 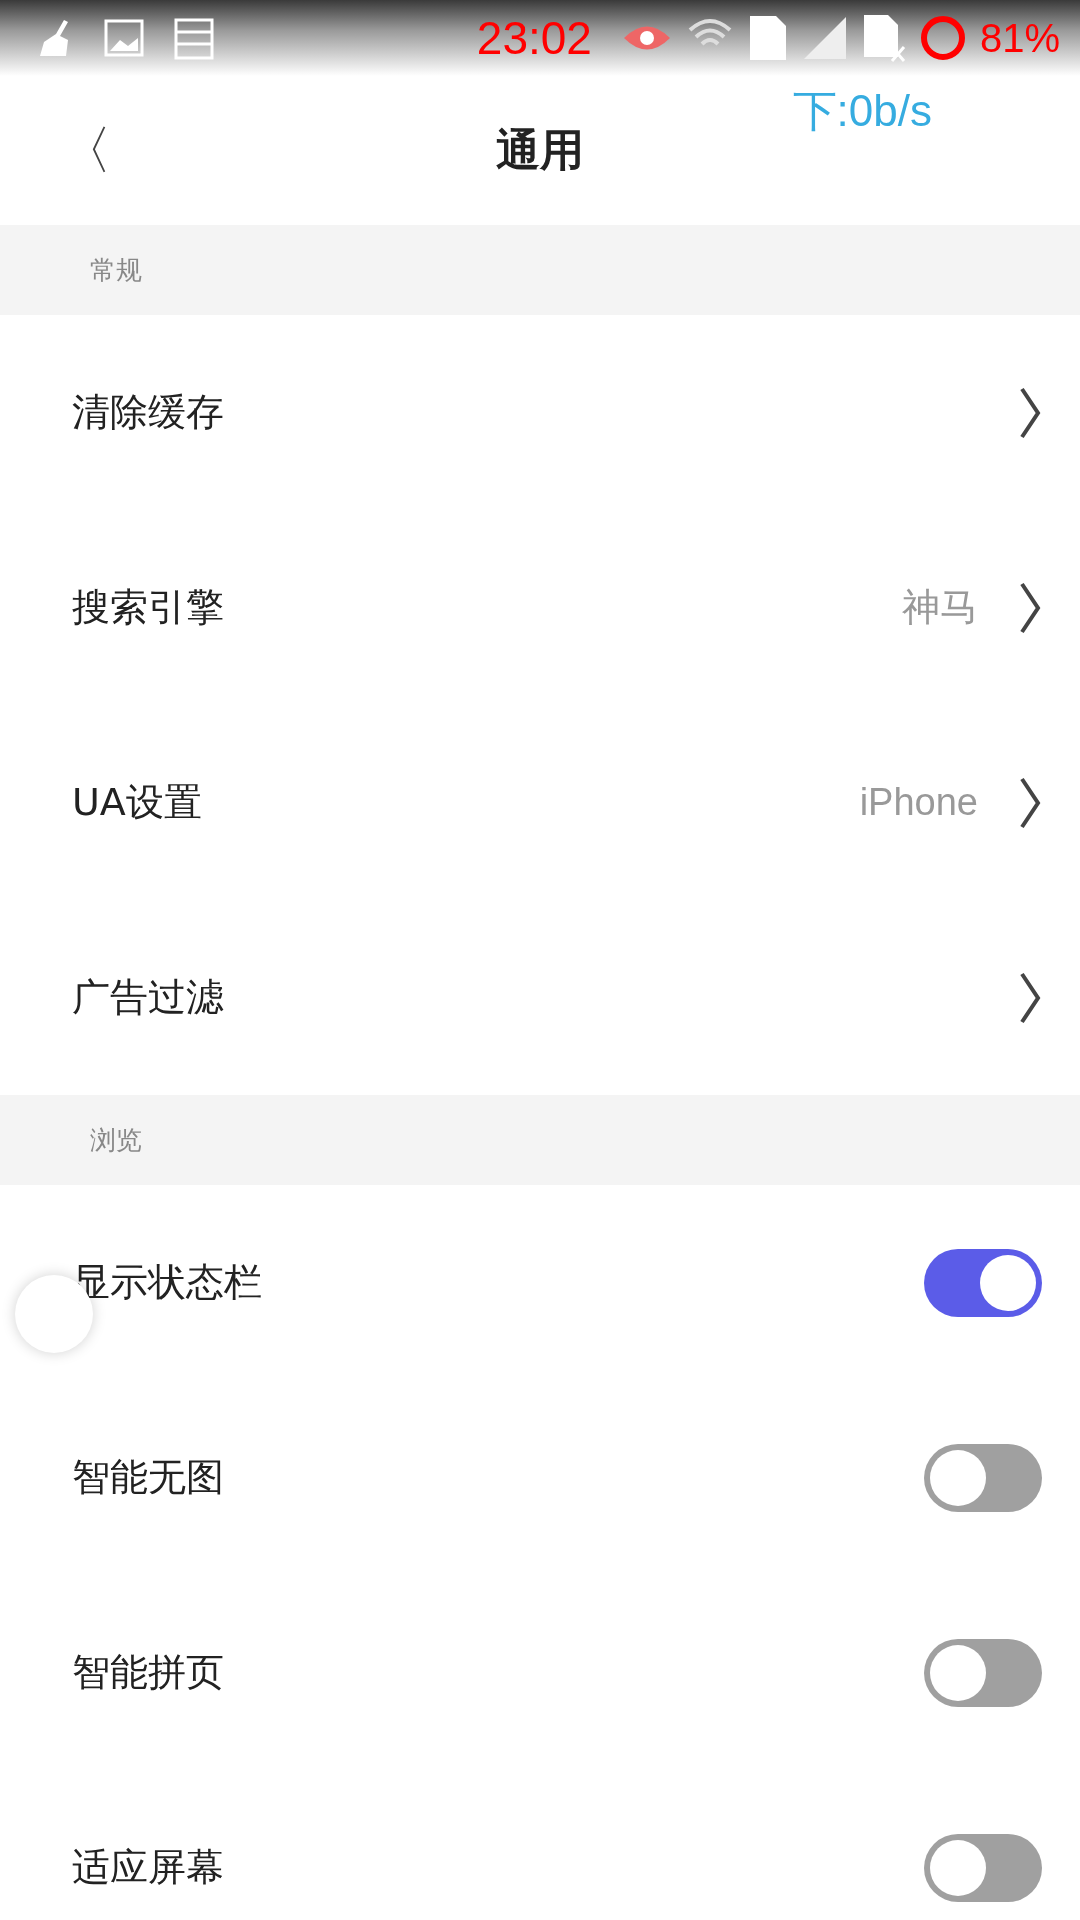 I want to click on setting-label: 适应屏幕, so click(x=148, y=1867).